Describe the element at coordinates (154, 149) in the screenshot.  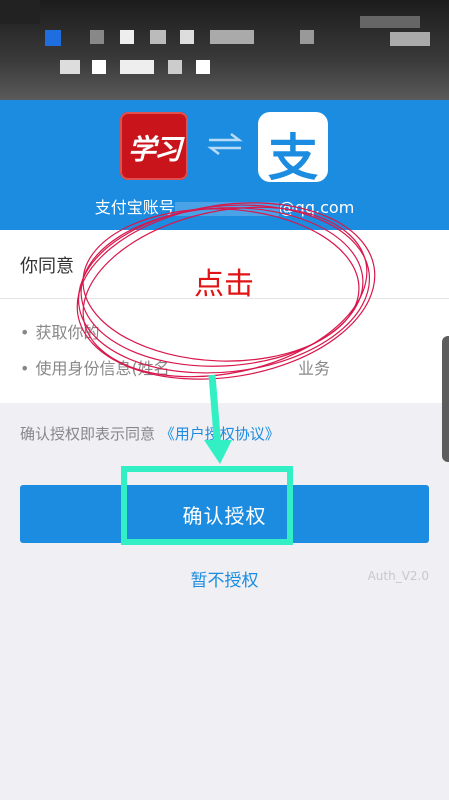
I see `logo-text: 学习` at that location.